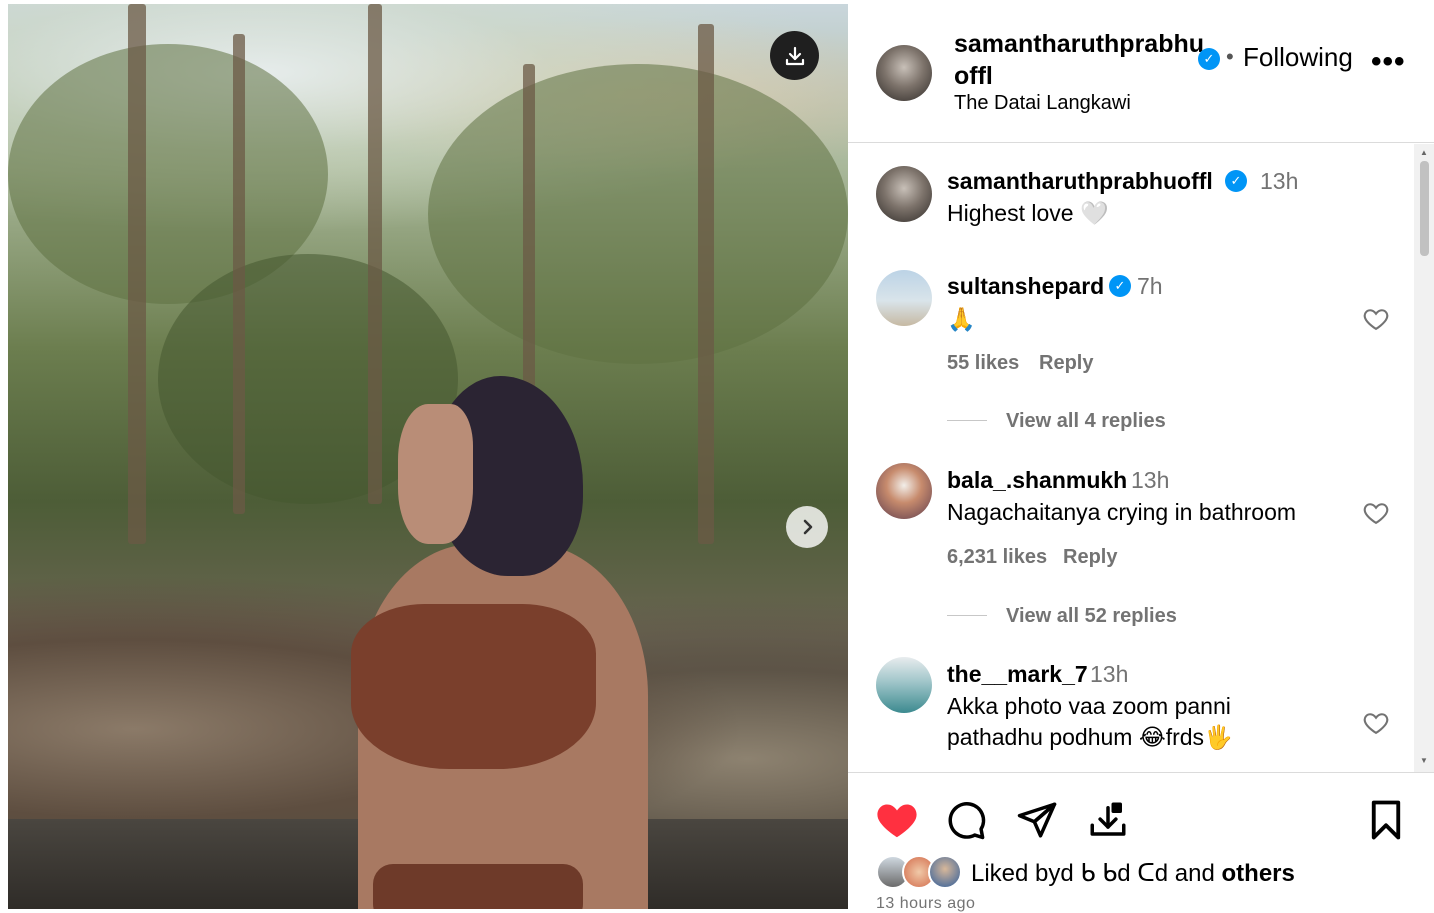  Describe the element at coordinates (1298, 57) in the screenshot. I see `following-button: Following` at that location.